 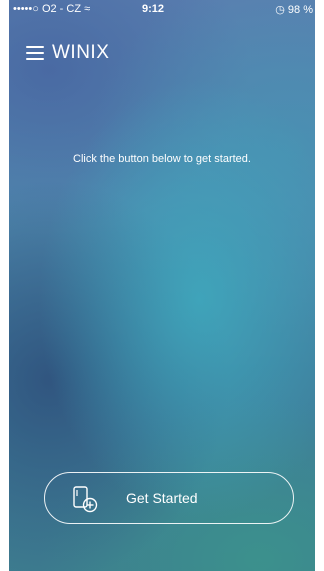 I want to click on intro-message: Click the button below to get started., so click(x=162, y=159).